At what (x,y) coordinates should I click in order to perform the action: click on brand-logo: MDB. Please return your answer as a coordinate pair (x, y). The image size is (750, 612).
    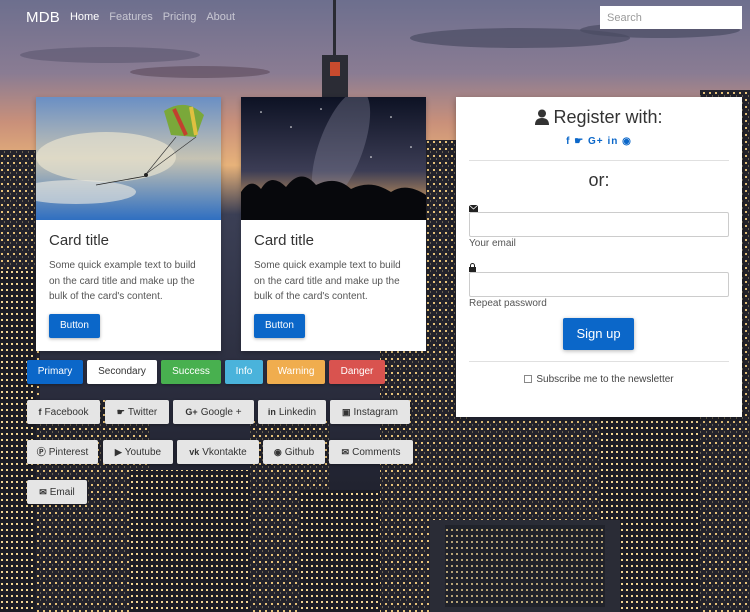
    Looking at the image, I should click on (43, 17).